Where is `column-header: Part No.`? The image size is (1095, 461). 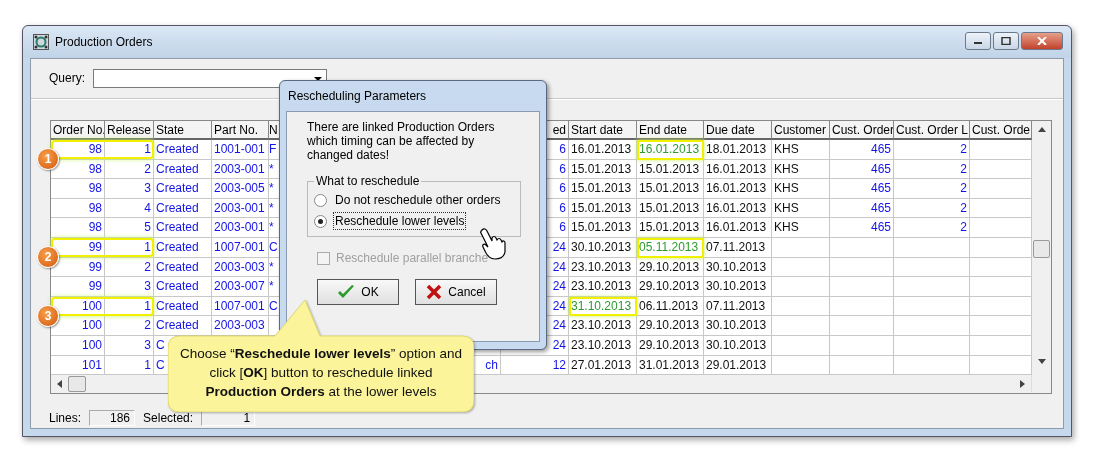
column-header: Part No. is located at coordinates (240, 130).